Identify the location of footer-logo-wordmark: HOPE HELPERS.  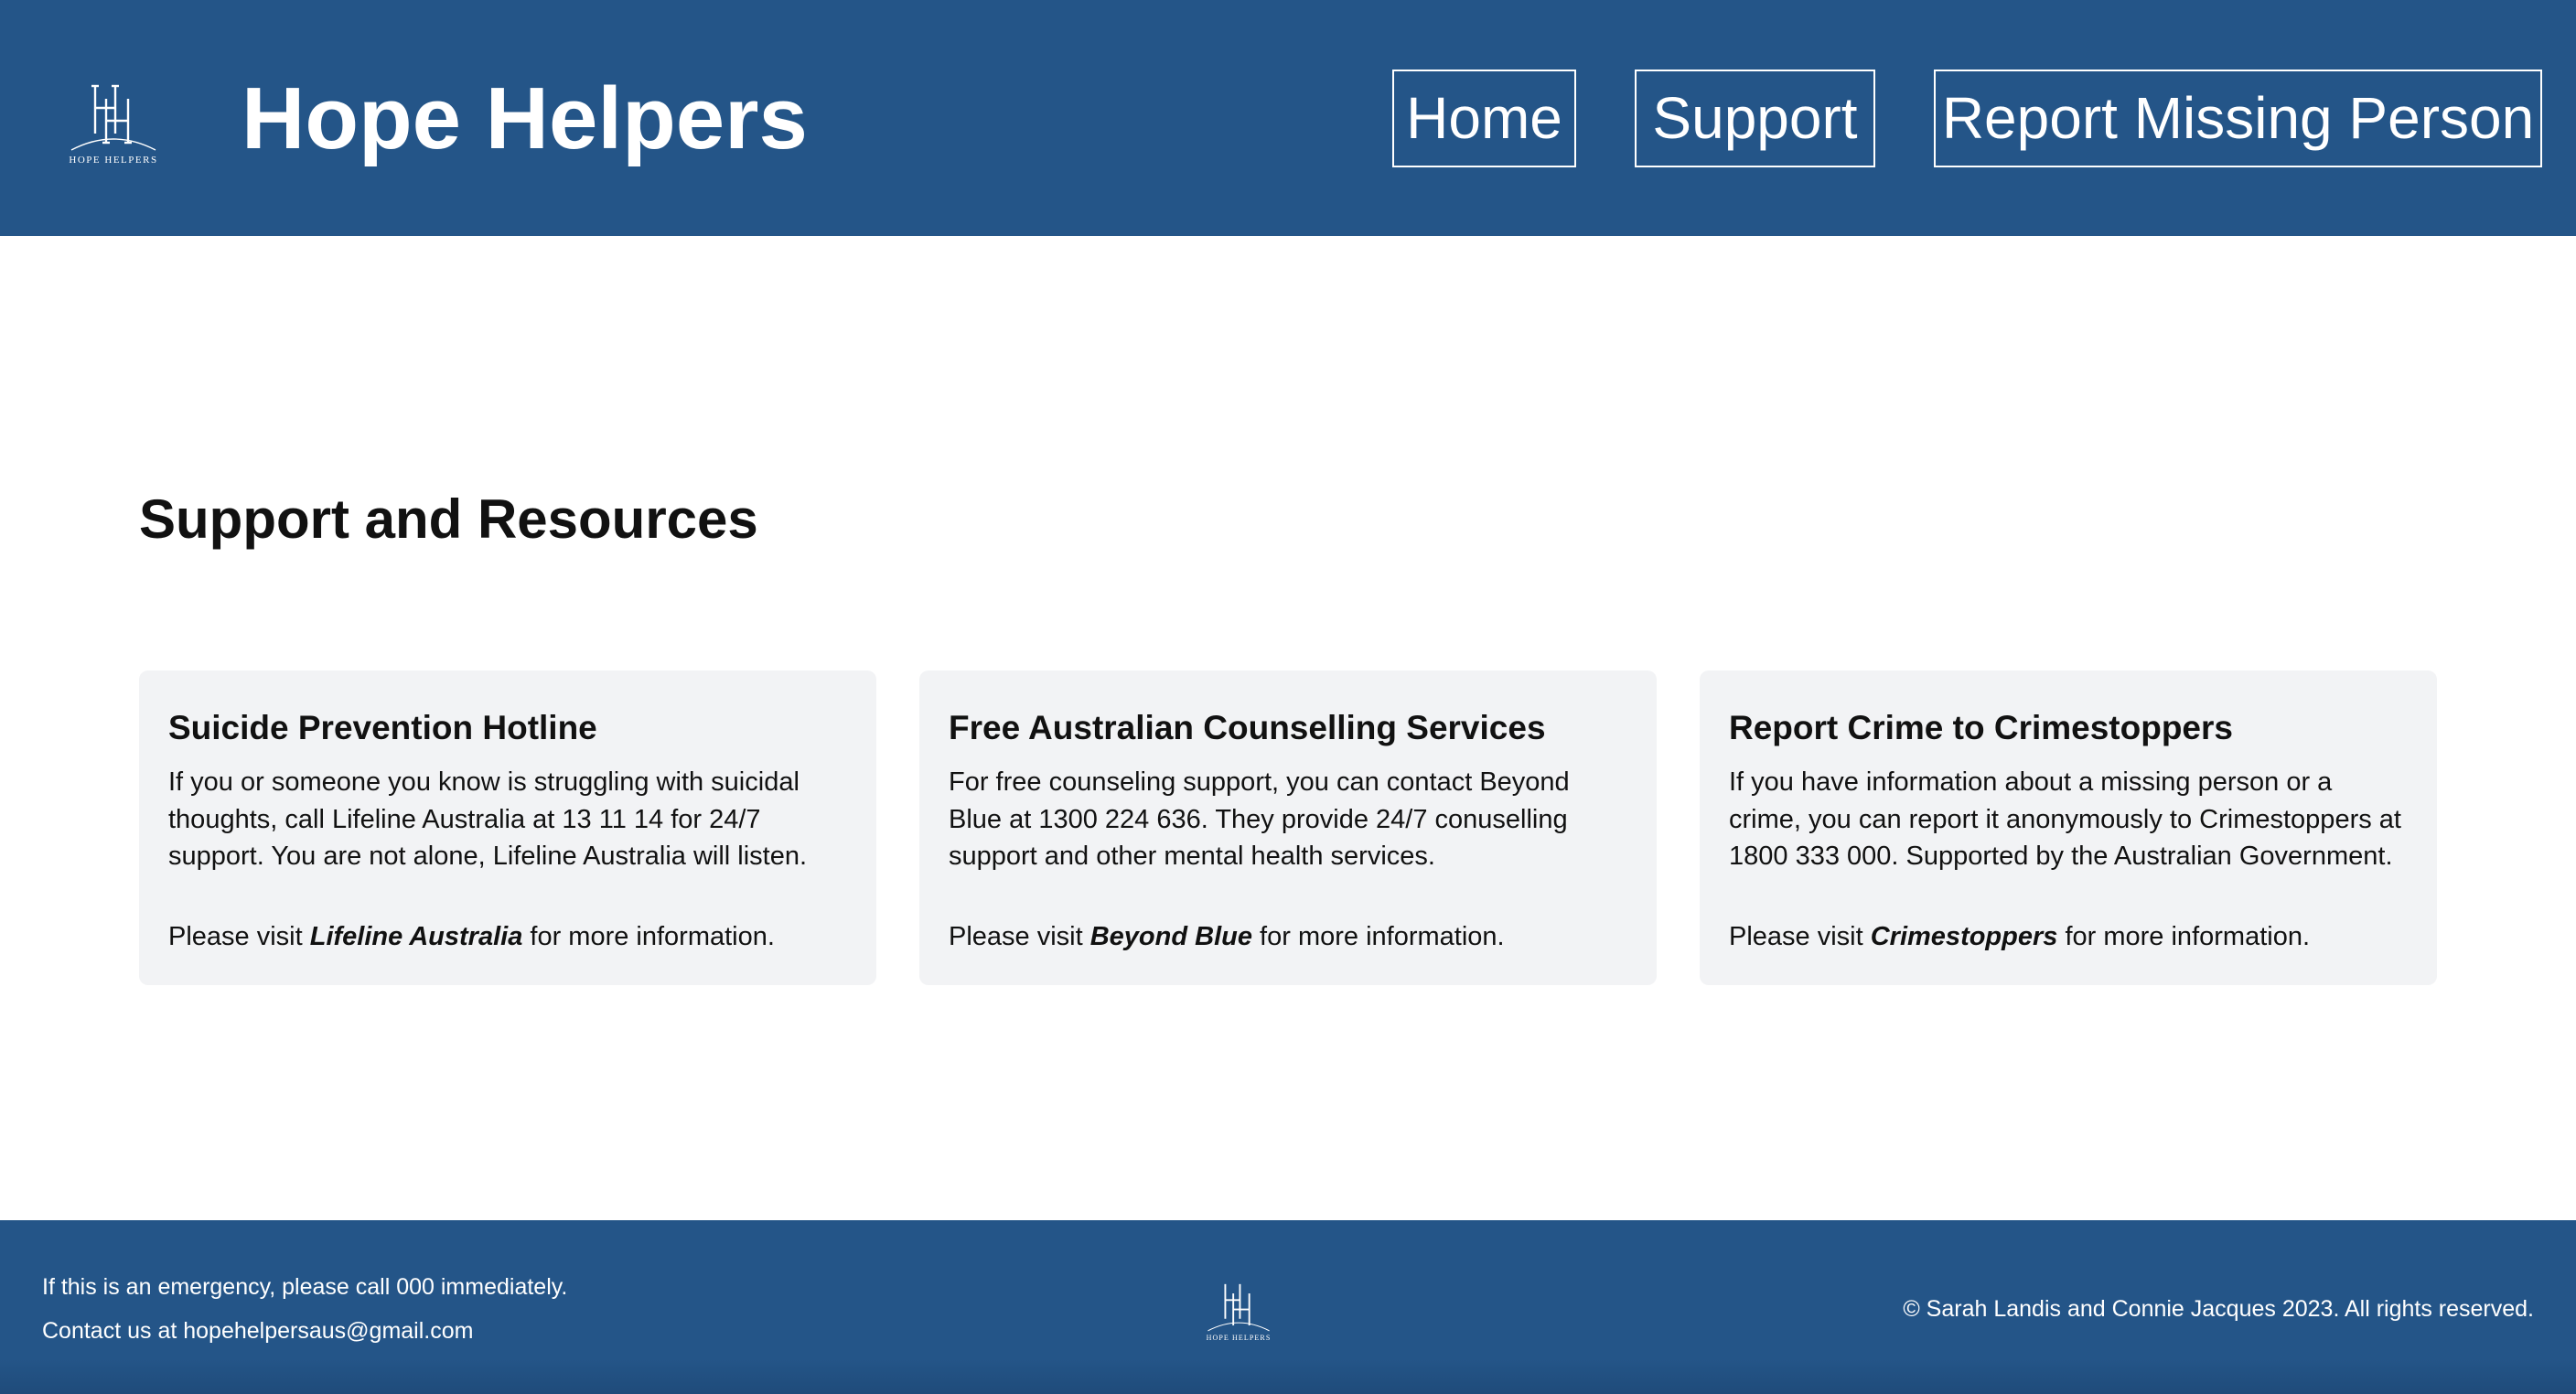
(1240, 1338).